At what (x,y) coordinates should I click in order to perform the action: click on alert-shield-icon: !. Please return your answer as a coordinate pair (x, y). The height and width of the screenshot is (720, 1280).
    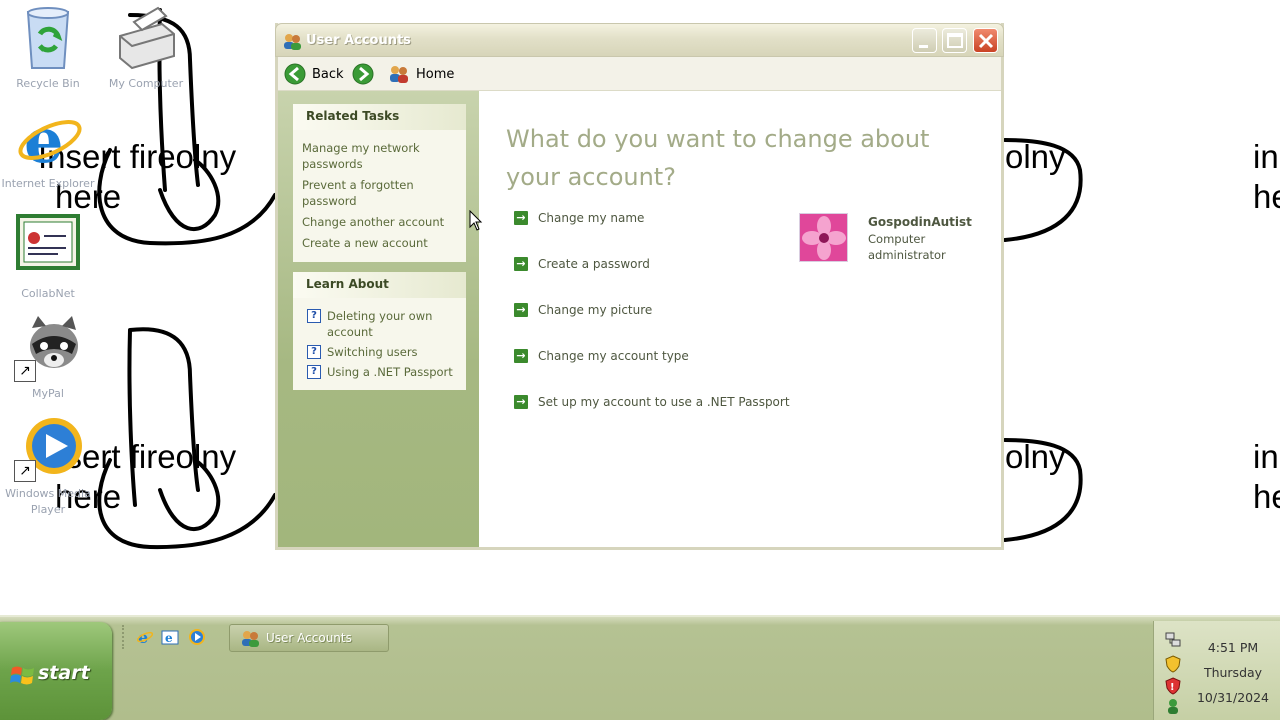
    Looking at the image, I should click on (1173, 686).